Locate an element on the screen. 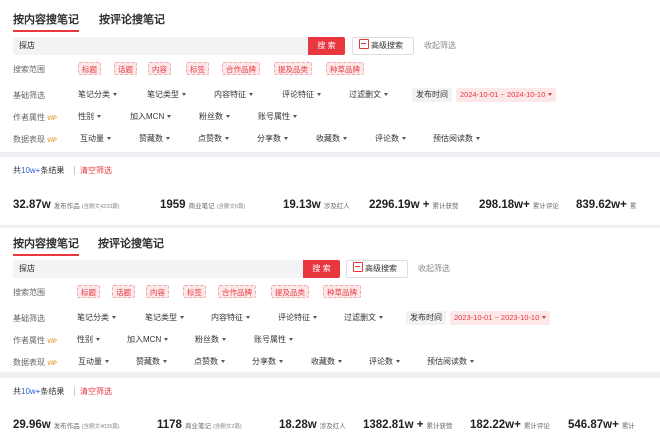 This screenshot has width=660, height=440. publish-date-range: 2024-10-01 ~ 2024-10-10 is located at coordinates (506, 95).